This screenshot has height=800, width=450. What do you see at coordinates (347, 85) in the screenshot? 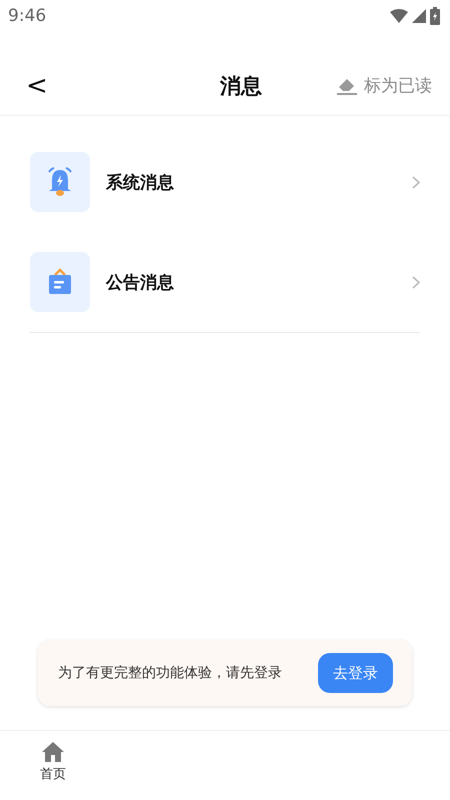
I see `eraser-icon` at bounding box center [347, 85].